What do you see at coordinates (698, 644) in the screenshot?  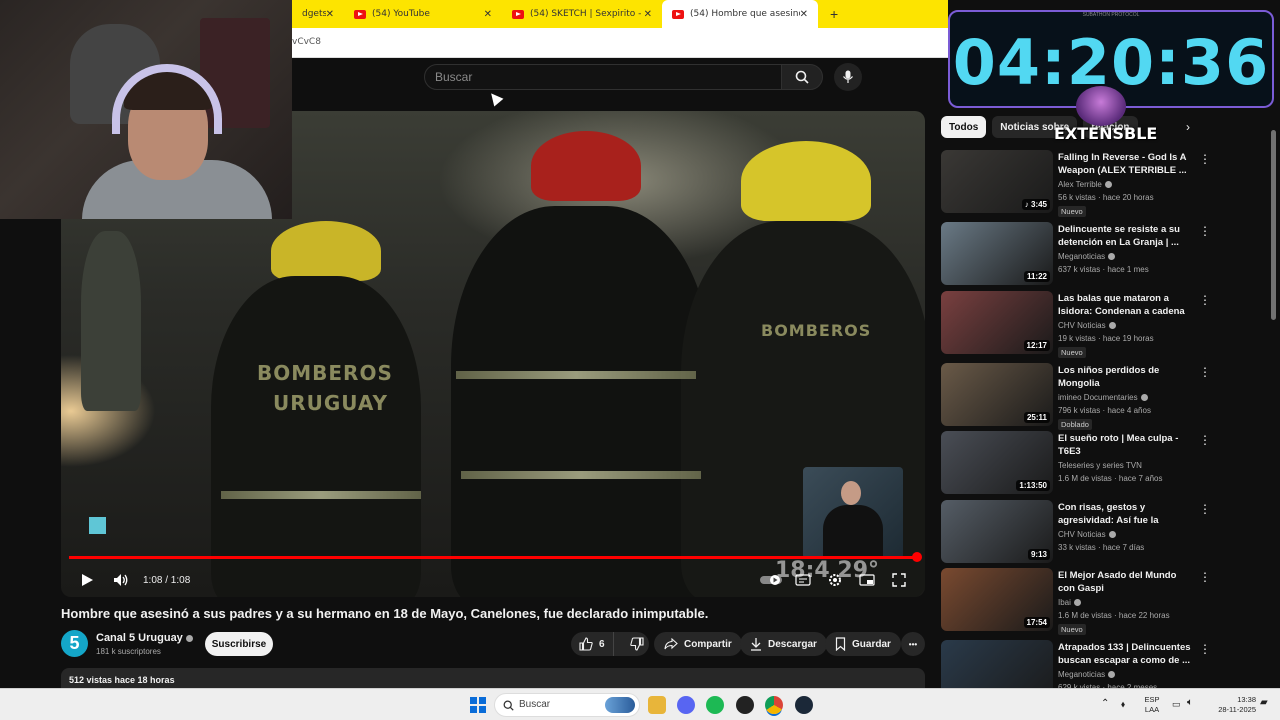 I see `share-button: Compartir` at bounding box center [698, 644].